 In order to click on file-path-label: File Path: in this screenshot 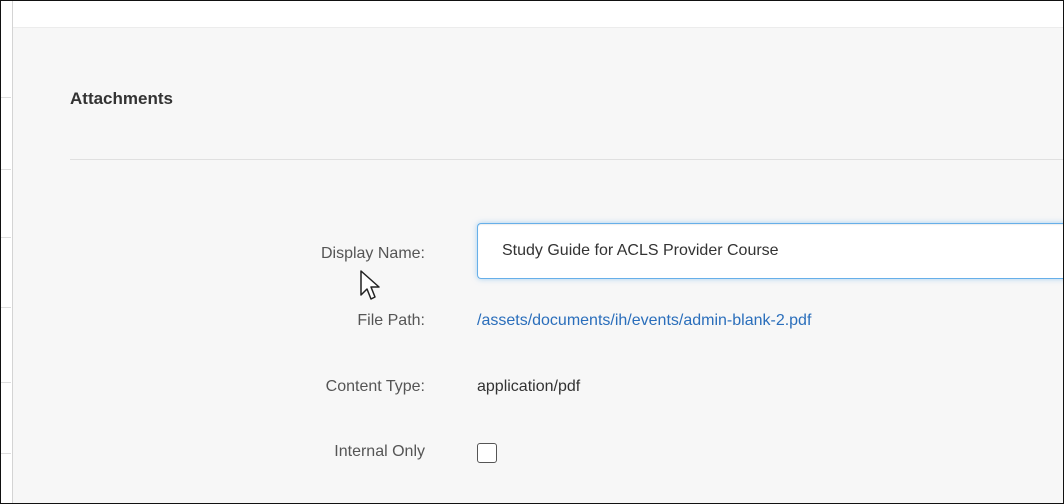, I will do `click(391, 320)`.